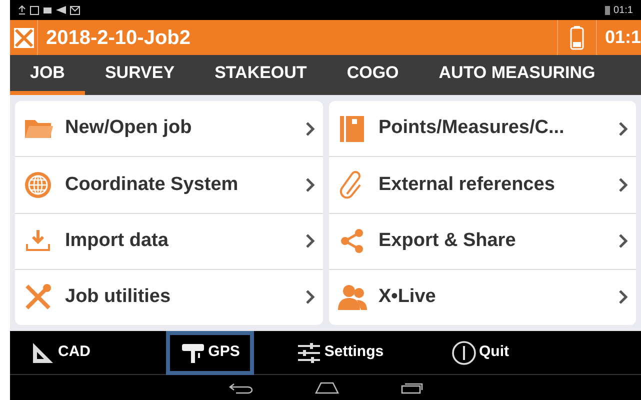 This screenshot has height=400, width=641. What do you see at coordinates (210, 352) in the screenshot?
I see `toolbar-button: GPS` at bounding box center [210, 352].